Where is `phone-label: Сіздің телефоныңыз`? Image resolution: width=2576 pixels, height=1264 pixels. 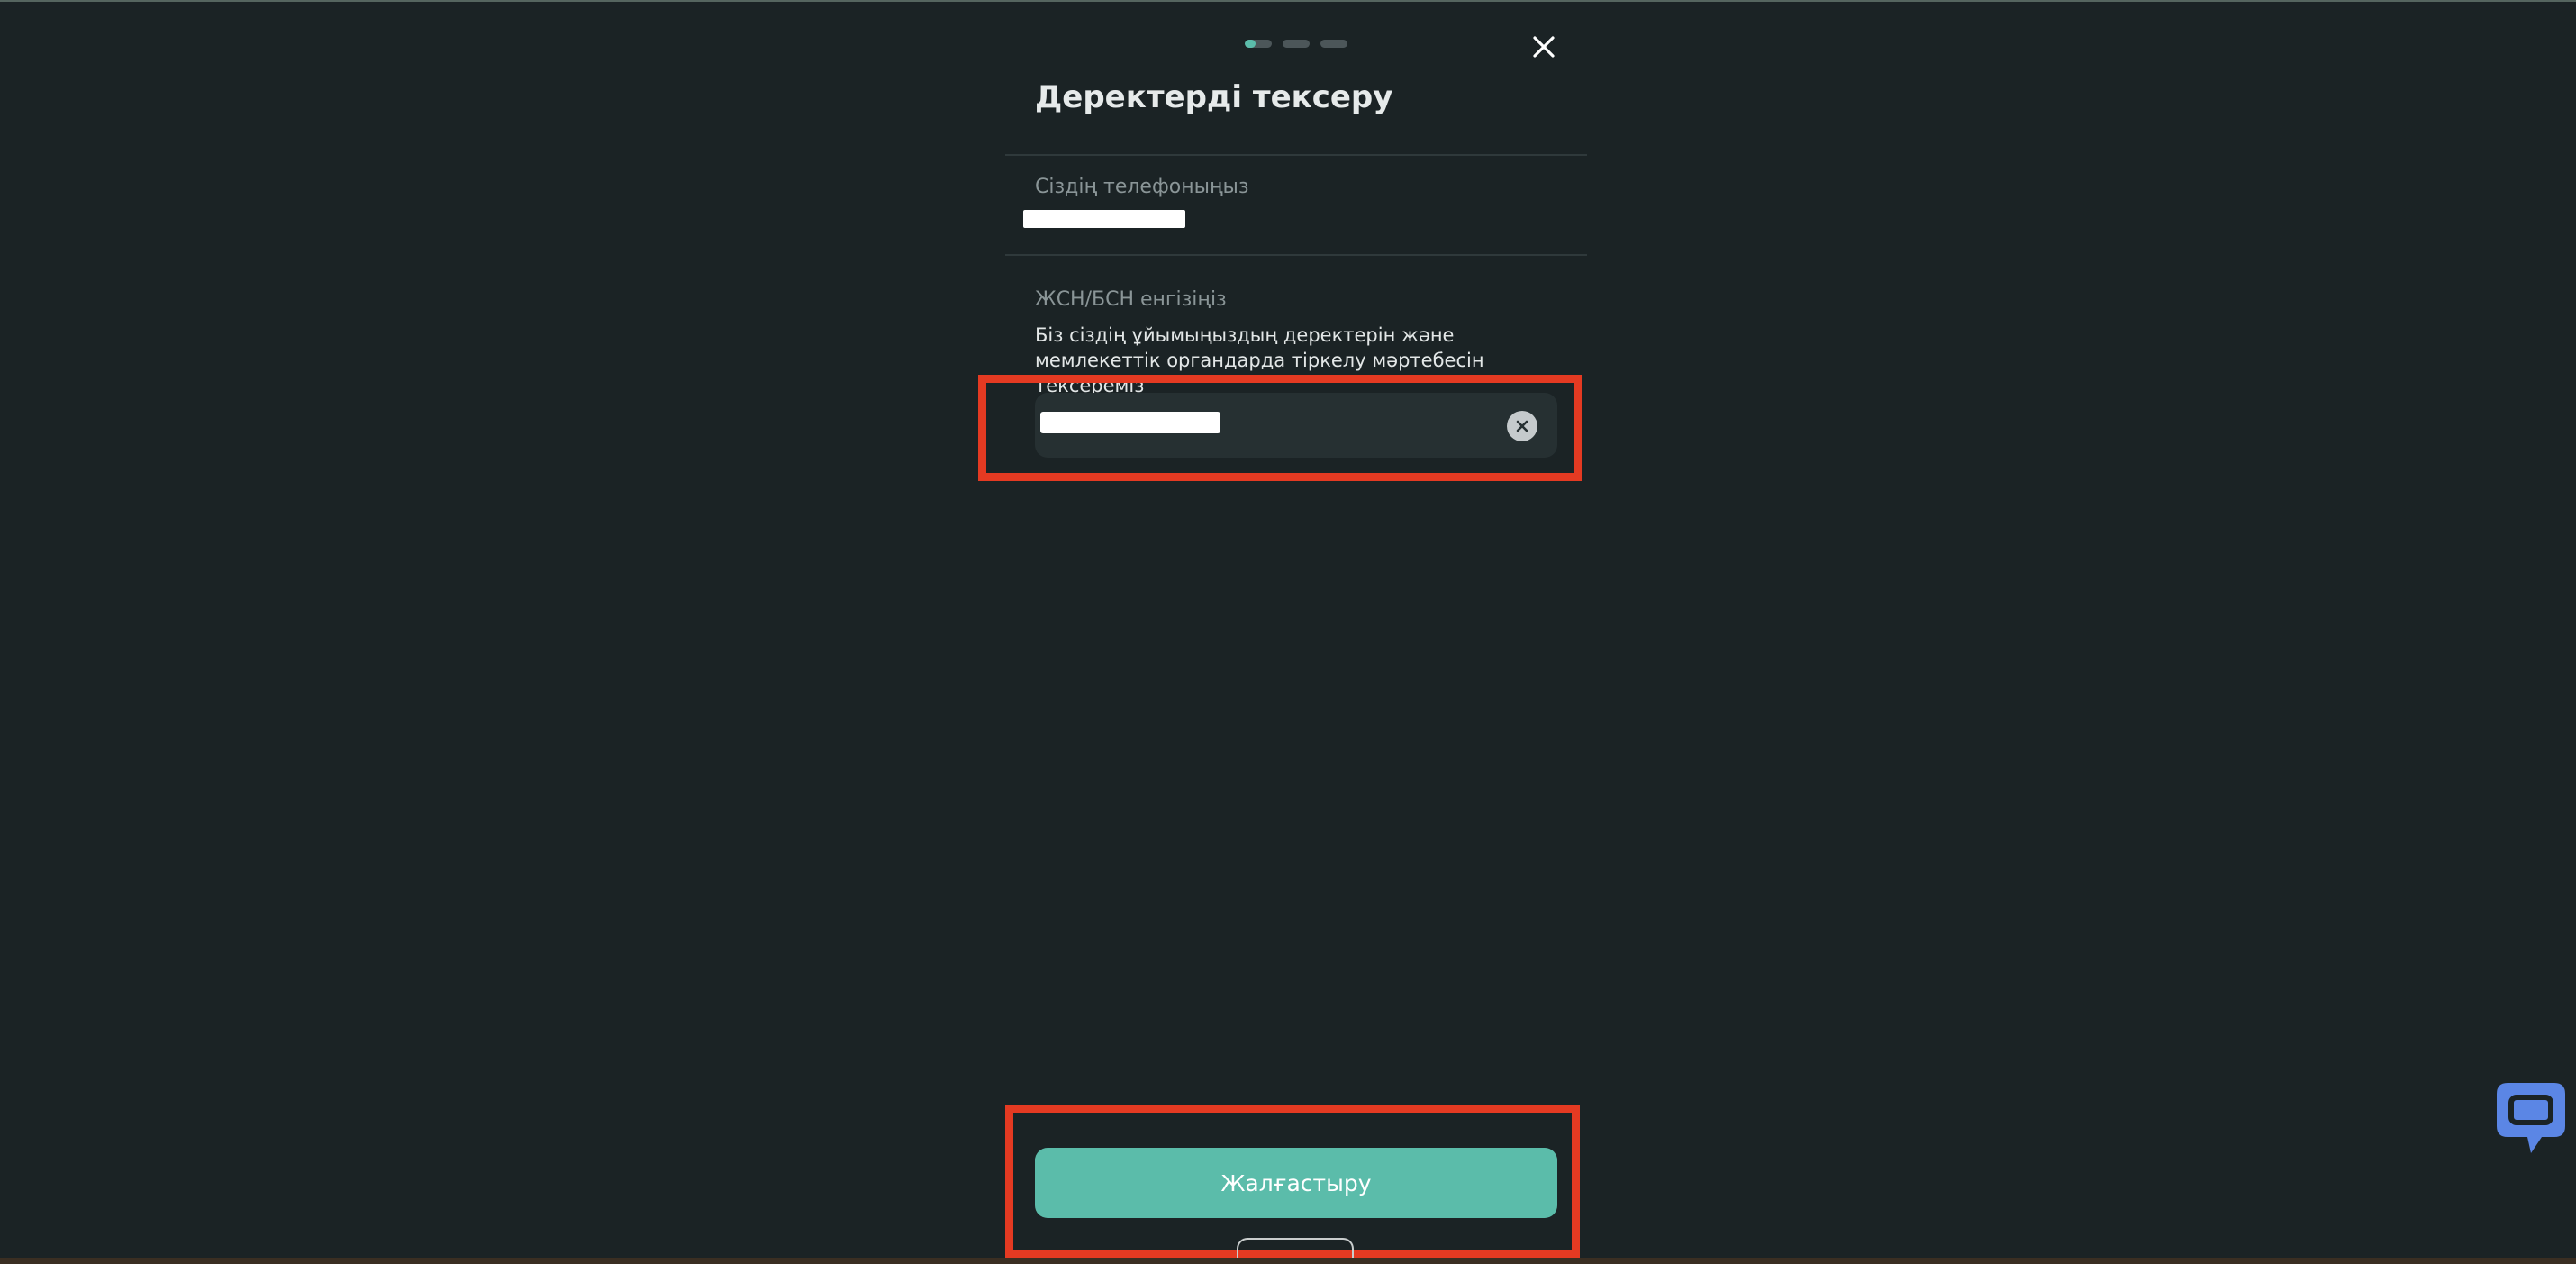 phone-label: Сіздің телефоныңыз is located at coordinates (1142, 187).